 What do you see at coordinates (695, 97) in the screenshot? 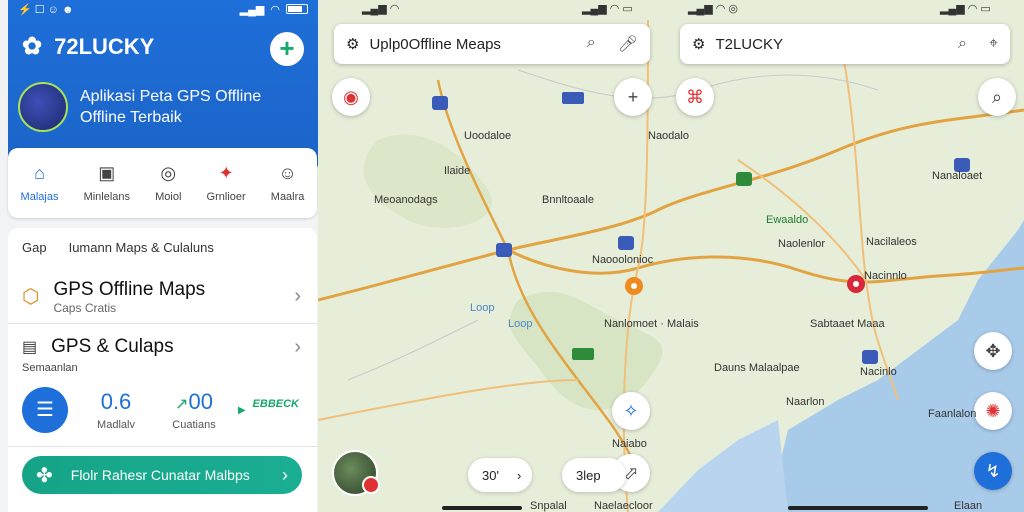
I see `location-button: ⌘` at bounding box center [695, 97].